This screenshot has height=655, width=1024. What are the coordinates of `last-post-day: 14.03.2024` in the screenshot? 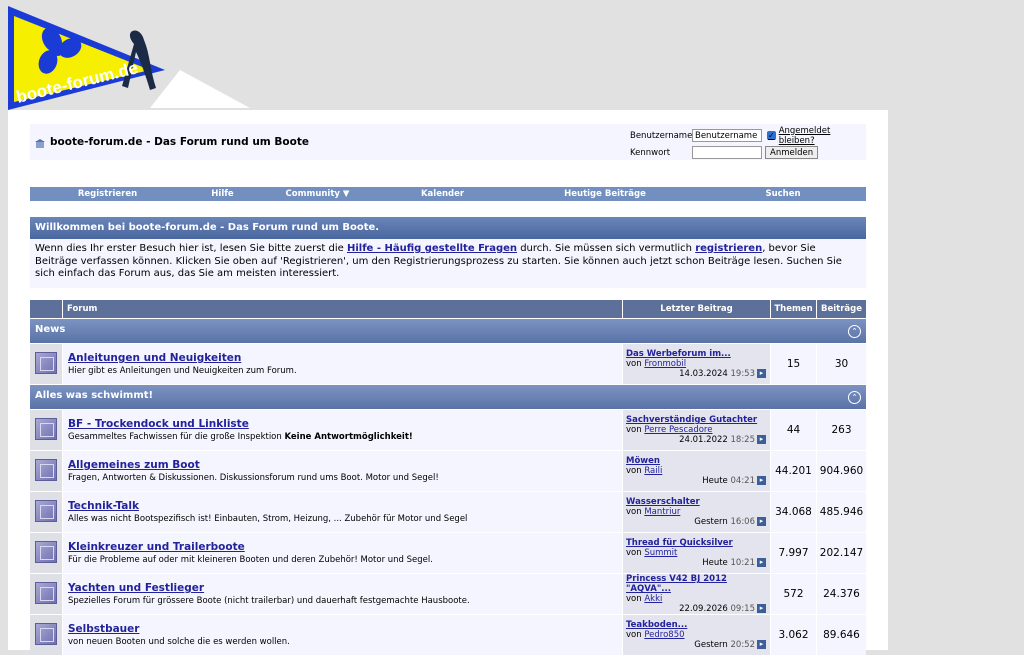 It's located at (703, 374).